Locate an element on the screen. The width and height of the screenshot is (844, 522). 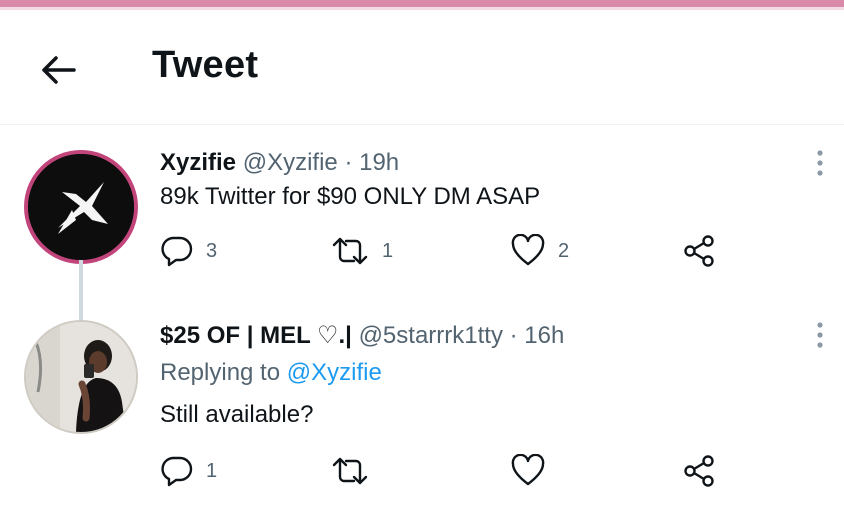
profile-photo is located at coordinates (81, 377).